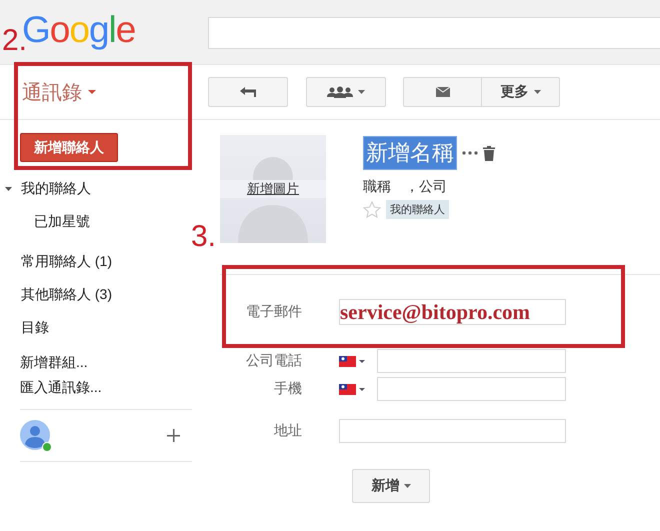 This screenshot has width=660, height=531. I want to click on group-button, so click(346, 92).